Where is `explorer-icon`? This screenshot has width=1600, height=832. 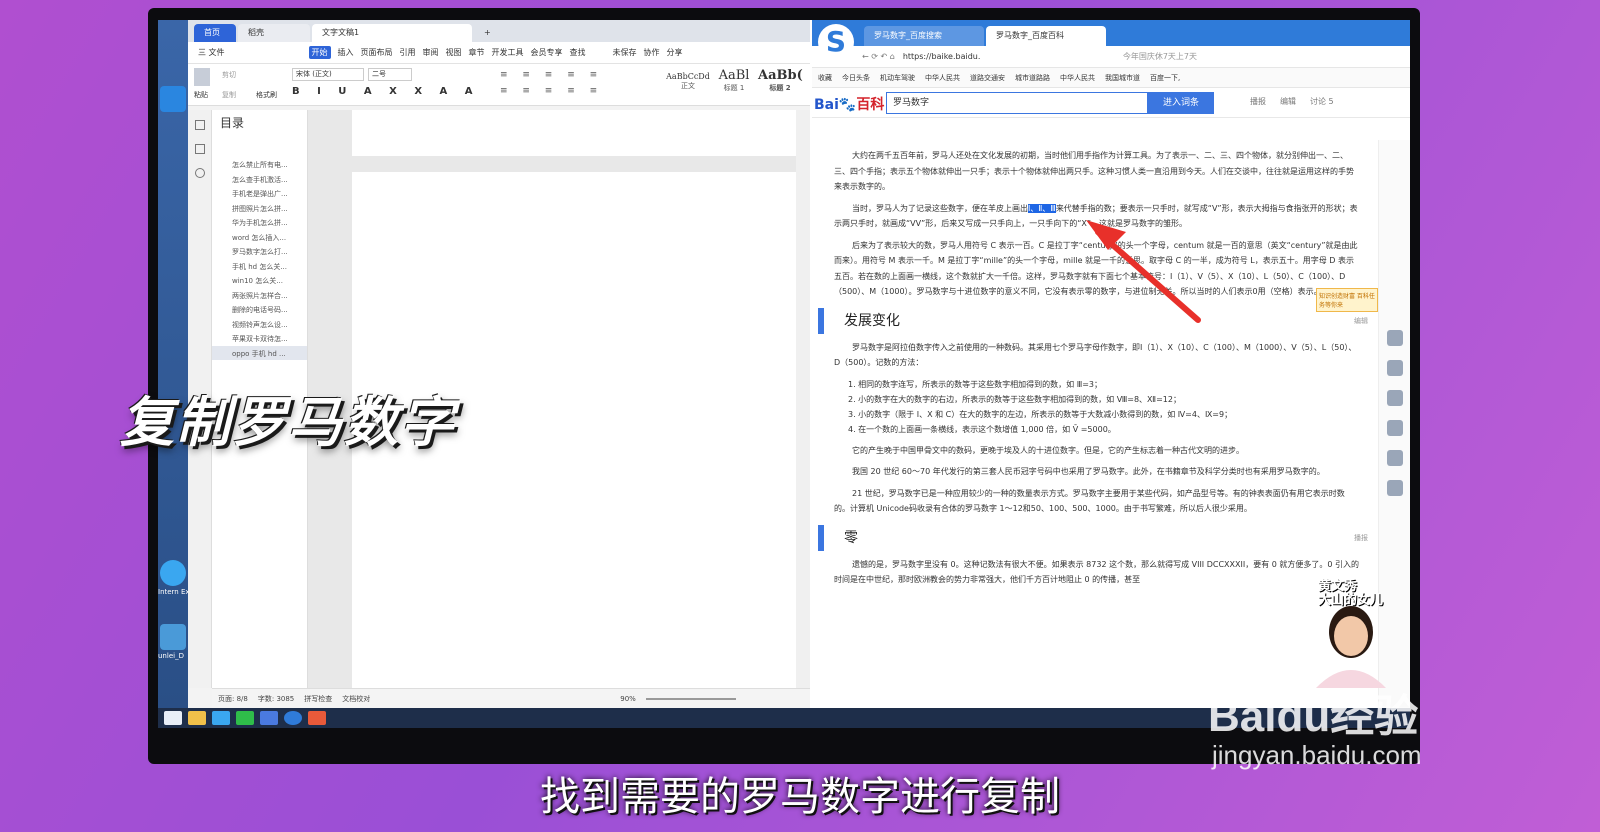
explorer-icon is located at coordinates (197, 718).